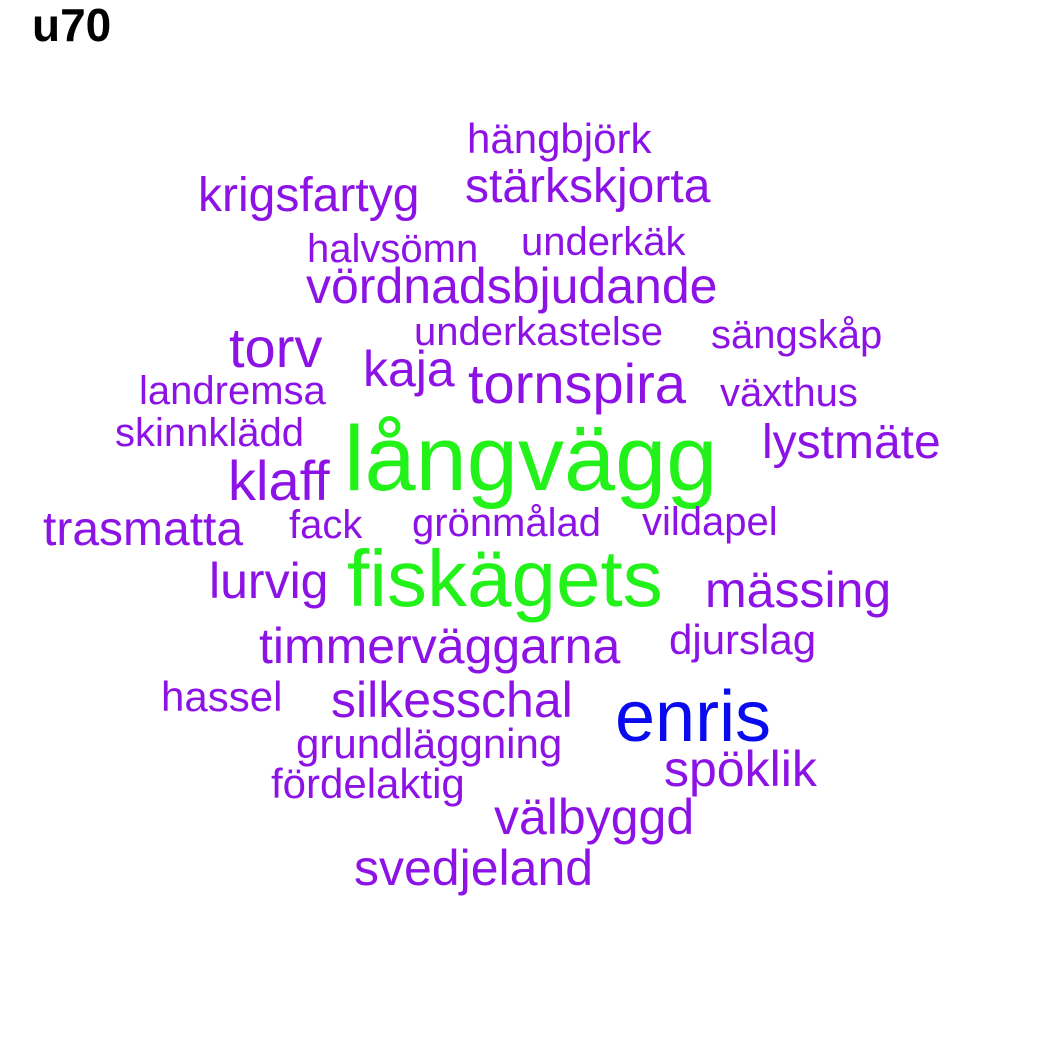 This screenshot has width=1050, height=1050. What do you see at coordinates (594, 817) in the screenshot?
I see `word-valbyggd: välbyggd` at bounding box center [594, 817].